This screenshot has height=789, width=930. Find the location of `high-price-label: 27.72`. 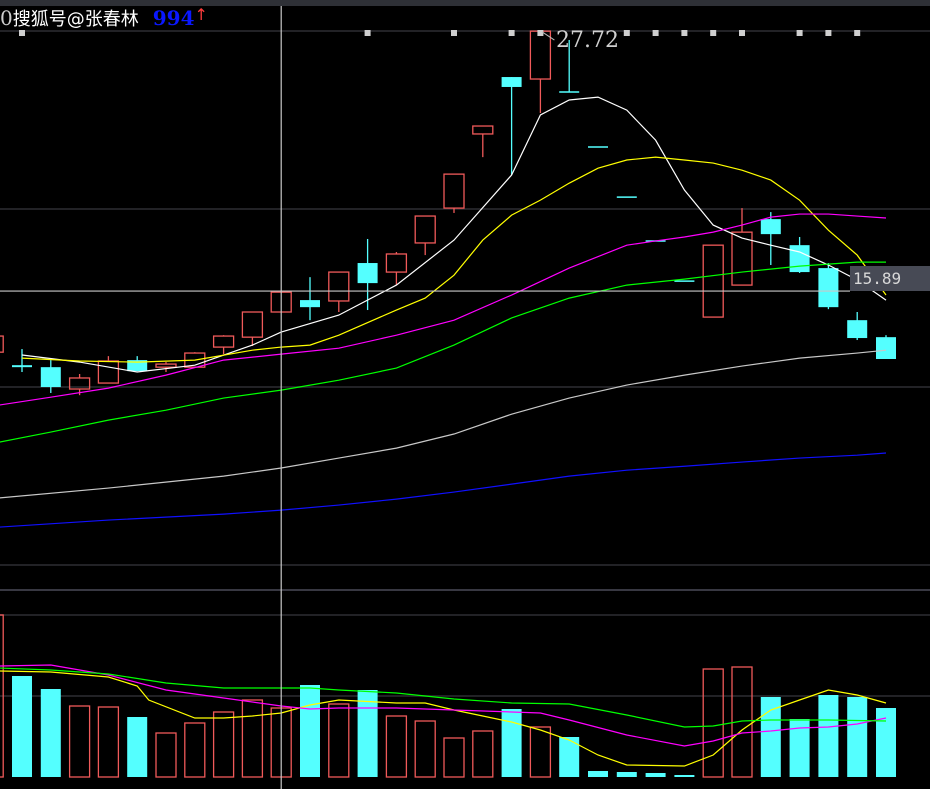

high-price-label: 27.72 is located at coordinates (587, 40).